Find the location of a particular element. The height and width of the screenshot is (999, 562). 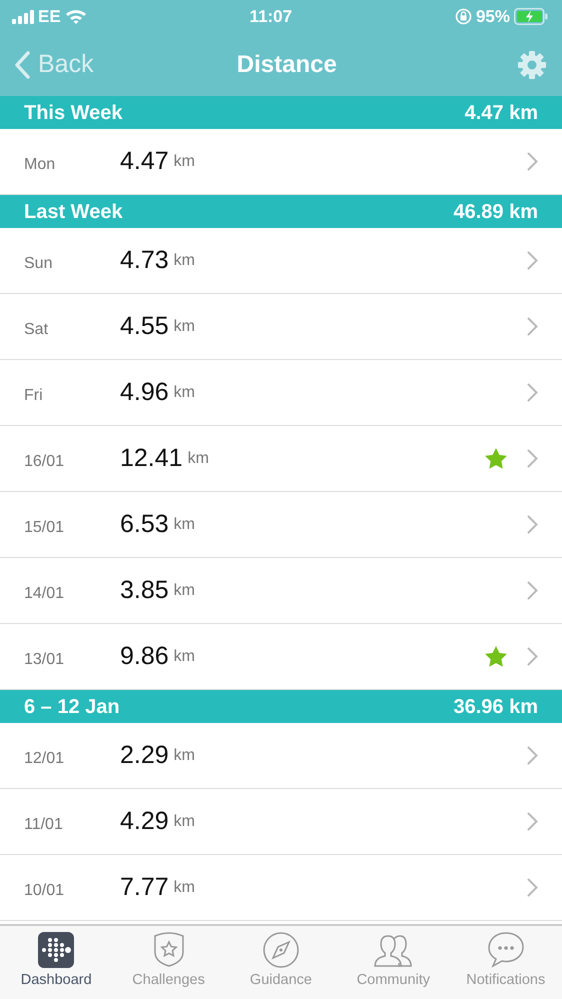

wifi-icon is located at coordinates (75, 16).